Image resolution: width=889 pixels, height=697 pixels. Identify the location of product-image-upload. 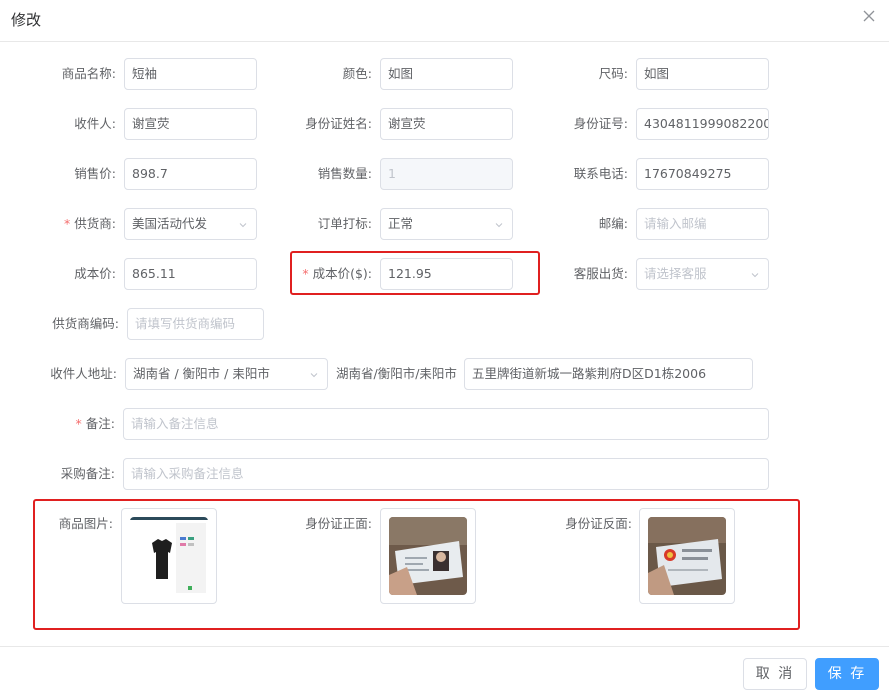
(169, 556).